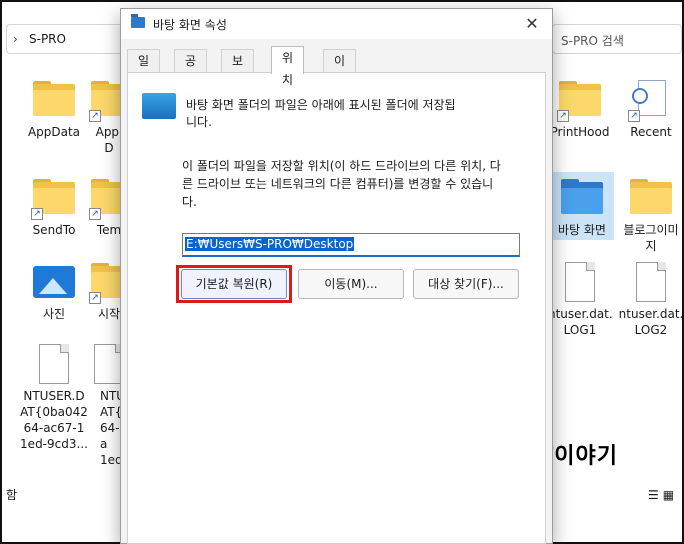 This screenshot has height=544, width=684. What do you see at coordinates (54, 282) in the screenshot?
I see `photos-folder-icon` at bounding box center [54, 282].